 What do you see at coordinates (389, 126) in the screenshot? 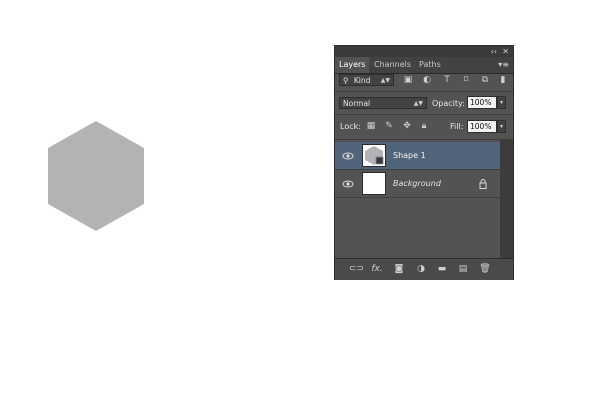
I see `lock-image-pixels-icon: ✎` at bounding box center [389, 126].